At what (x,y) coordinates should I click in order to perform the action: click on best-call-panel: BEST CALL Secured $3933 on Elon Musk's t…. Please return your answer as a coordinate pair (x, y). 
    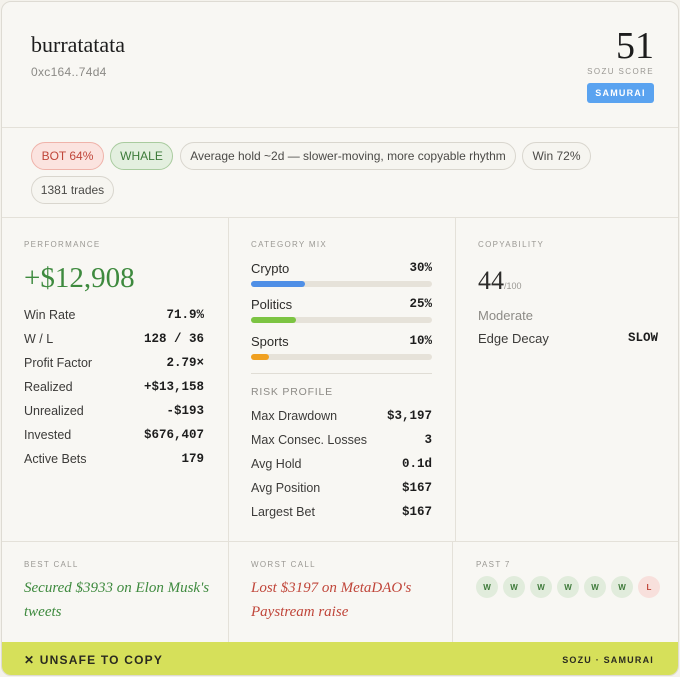
    Looking at the image, I should click on (115, 592).